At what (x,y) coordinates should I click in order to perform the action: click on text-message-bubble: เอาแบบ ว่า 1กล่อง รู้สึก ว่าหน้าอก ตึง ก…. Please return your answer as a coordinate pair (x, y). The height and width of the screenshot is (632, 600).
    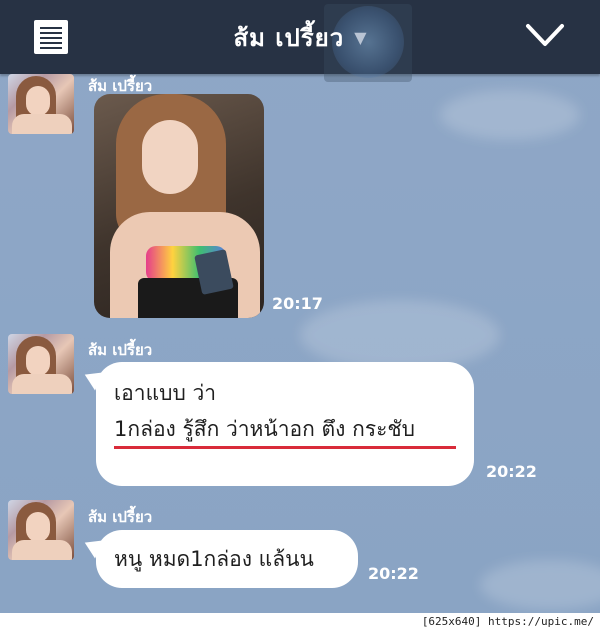
    Looking at the image, I should click on (285, 424).